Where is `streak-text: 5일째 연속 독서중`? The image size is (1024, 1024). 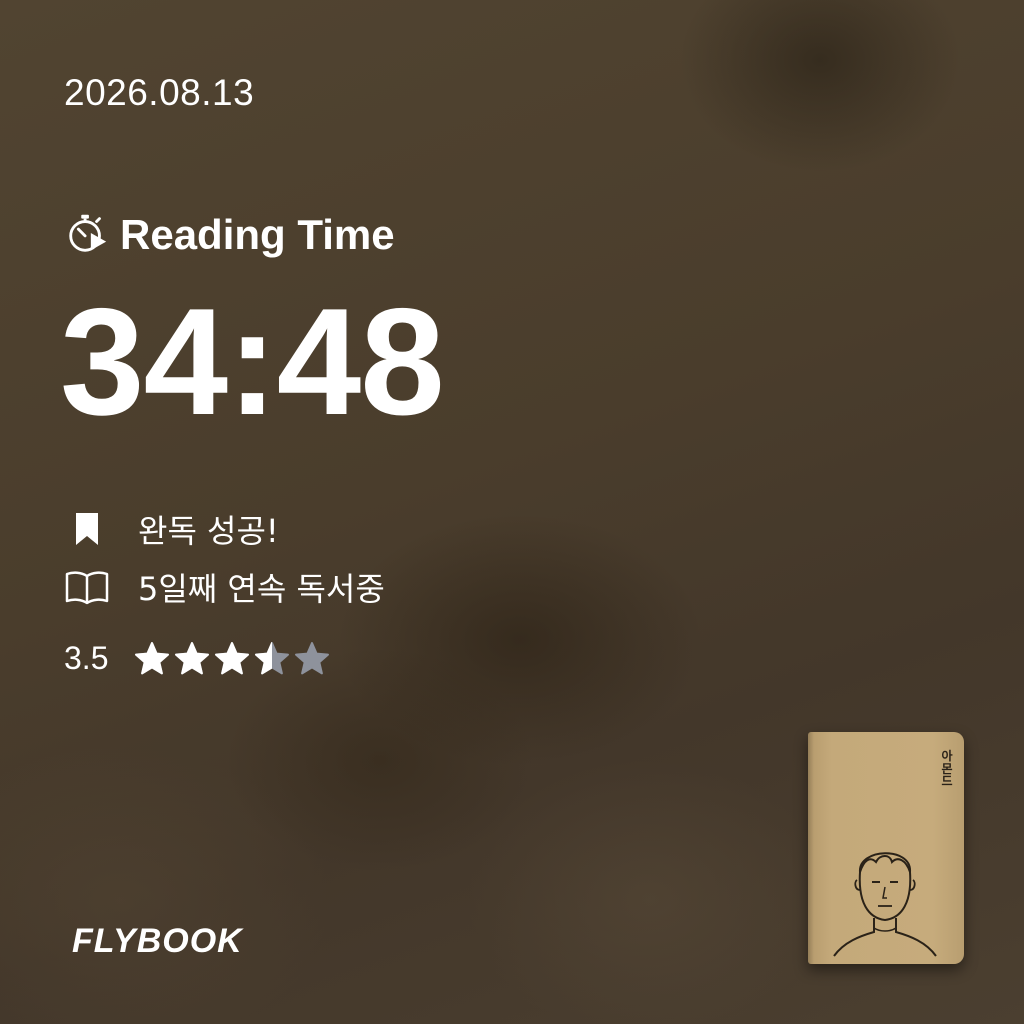
streak-text: 5일째 연속 독서중 is located at coordinates (261, 589).